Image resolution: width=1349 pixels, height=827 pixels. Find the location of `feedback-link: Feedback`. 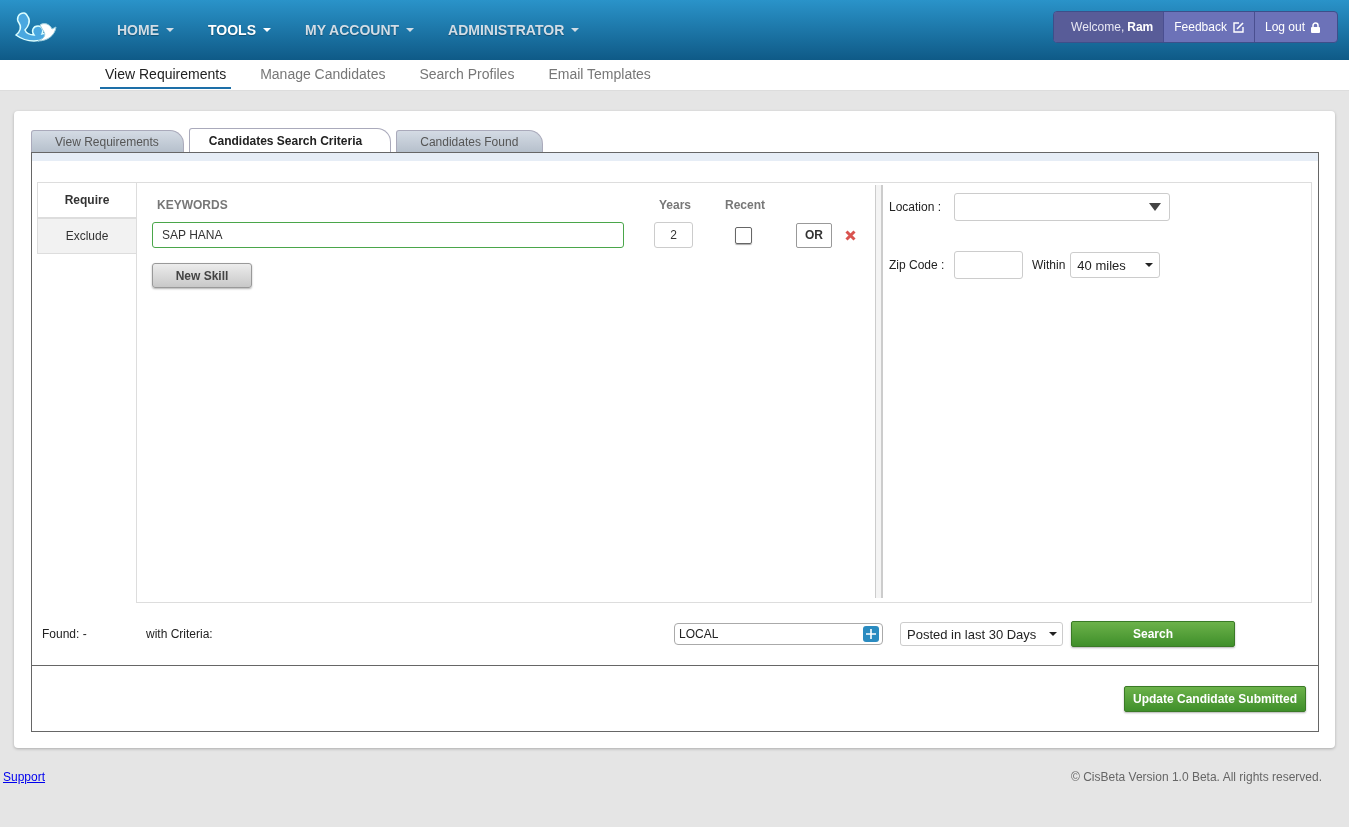

feedback-link: Feedback is located at coordinates (1208, 27).